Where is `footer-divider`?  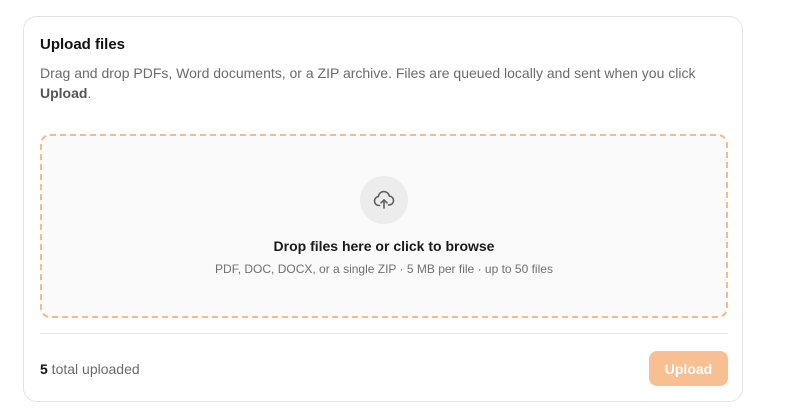 footer-divider is located at coordinates (384, 333).